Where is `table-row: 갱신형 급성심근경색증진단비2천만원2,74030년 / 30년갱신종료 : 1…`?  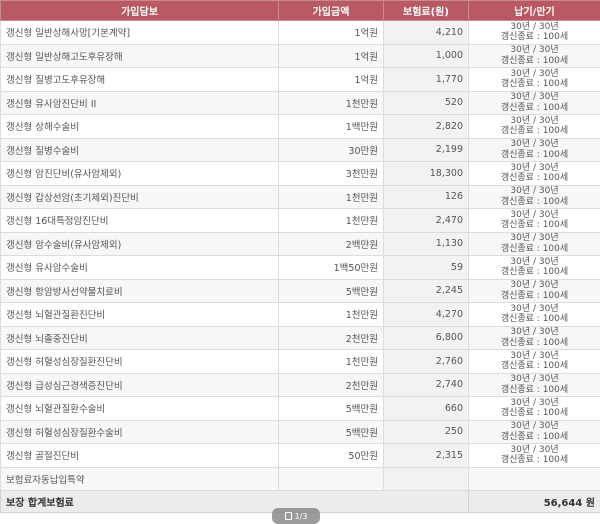
table-row: 갱신형 급성심근경색증진단비2천만원2,74030년 / 30년갱신종료 : 1… is located at coordinates (300, 385).